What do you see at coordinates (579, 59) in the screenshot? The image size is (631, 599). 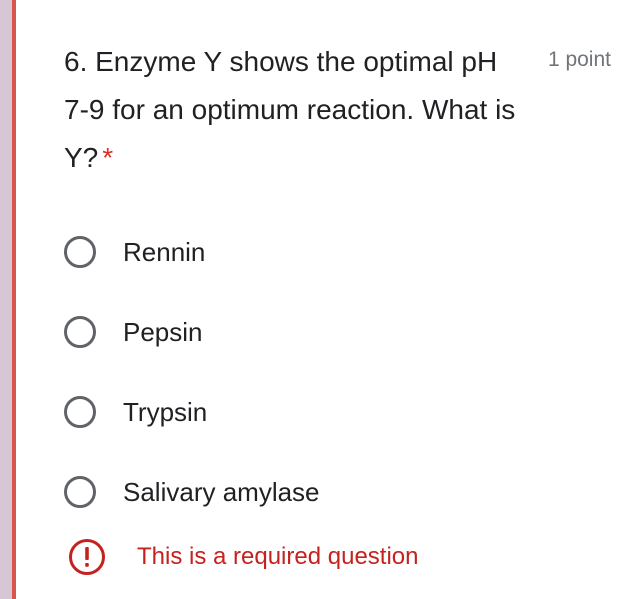 I see `points-label: 1 point` at bounding box center [579, 59].